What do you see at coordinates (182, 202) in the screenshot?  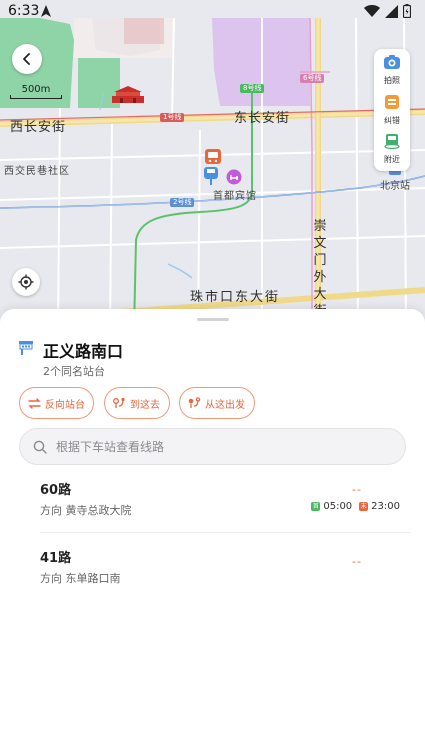 I see `line-tag-2: 2号线` at bounding box center [182, 202].